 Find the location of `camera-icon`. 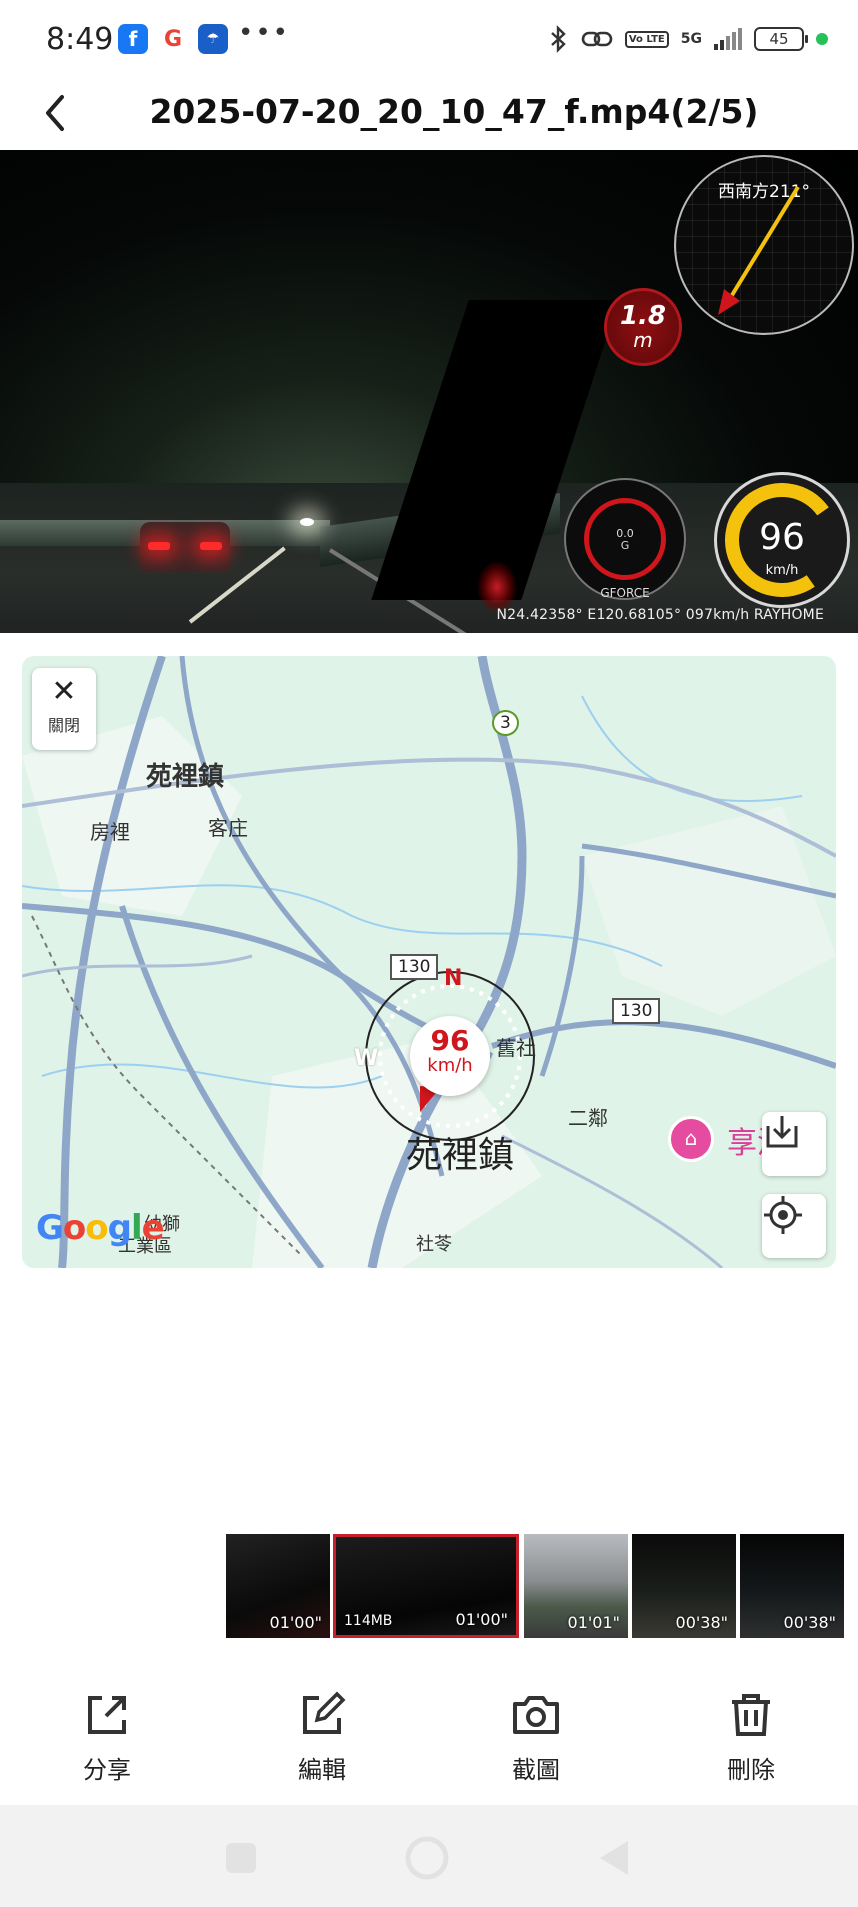

camera-icon is located at coordinates (536, 1715).